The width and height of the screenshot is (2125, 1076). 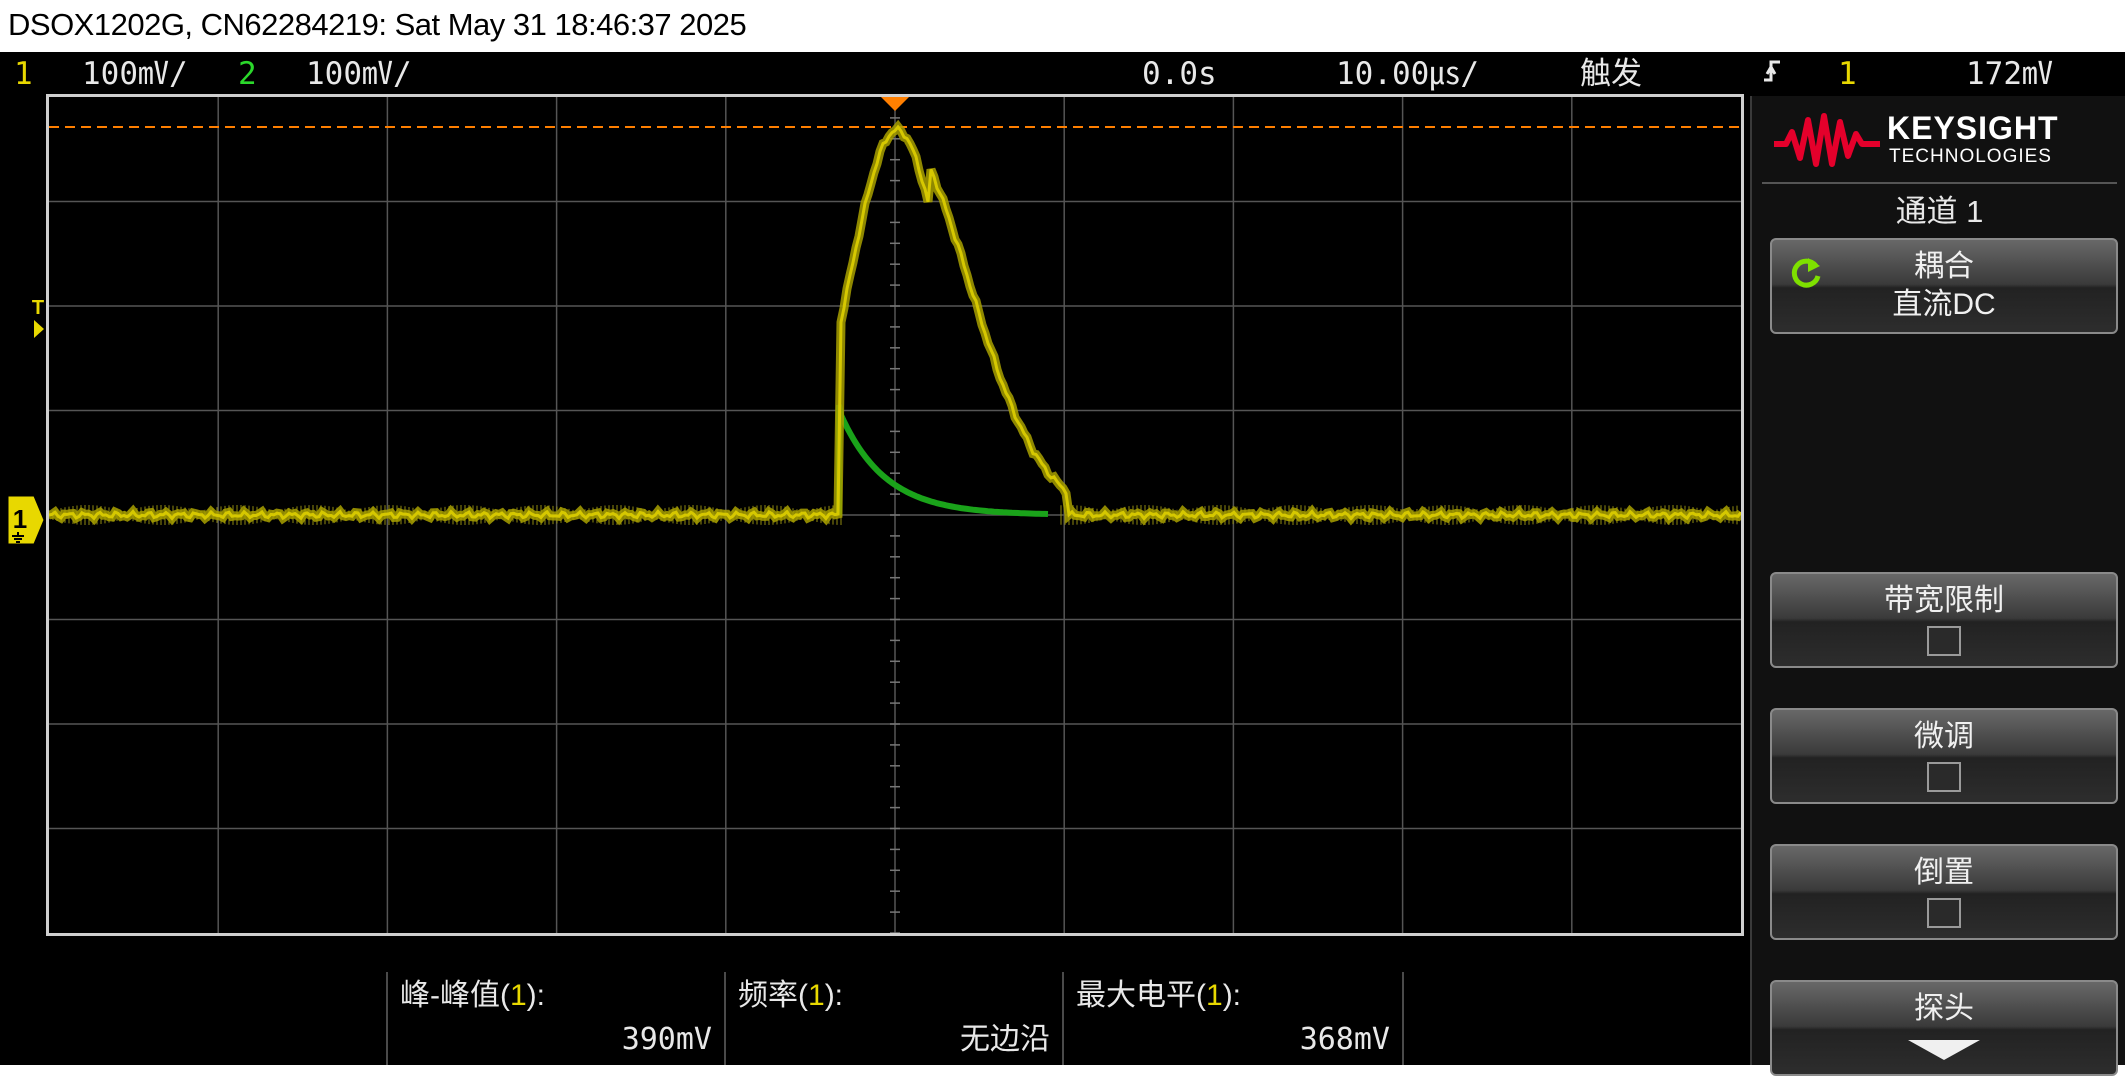 What do you see at coordinates (1944, 1028) in the screenshot?
I see `probe-softkey: 探头` at bounding box center [1944, 1028].